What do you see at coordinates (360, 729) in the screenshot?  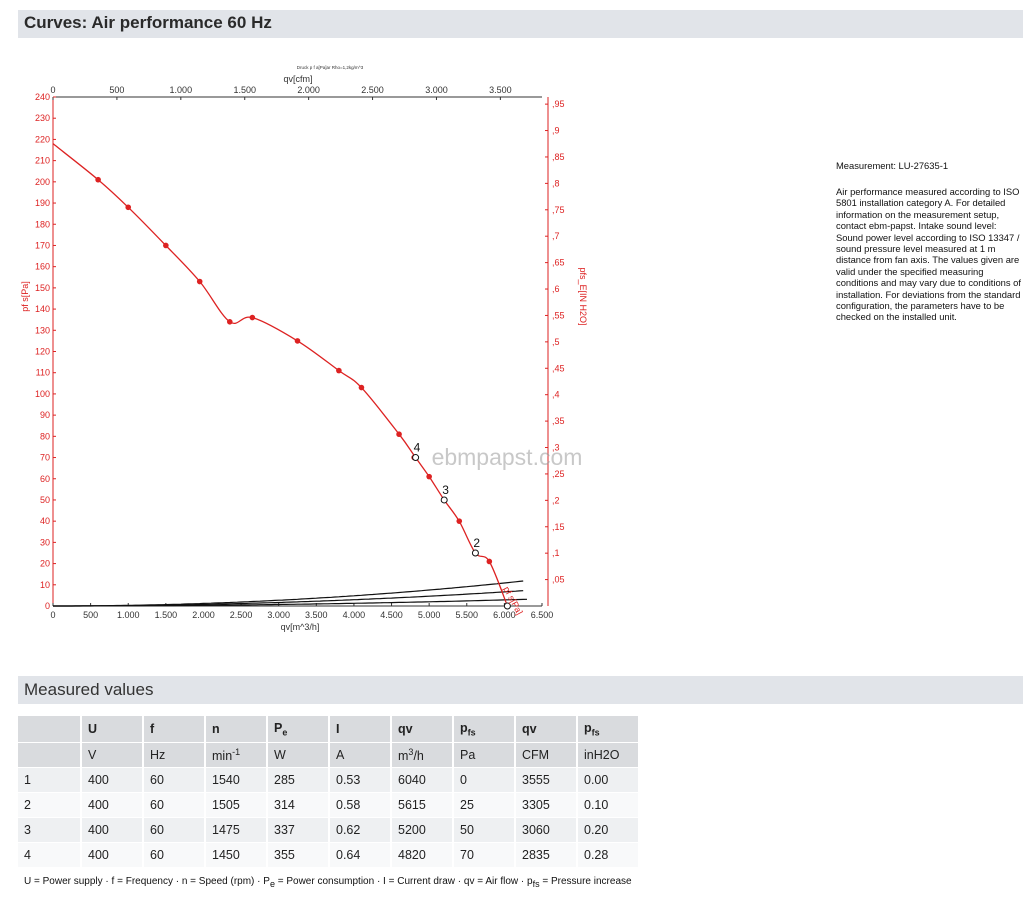 I see `header-cell: I` at bounding box center [360, 729].